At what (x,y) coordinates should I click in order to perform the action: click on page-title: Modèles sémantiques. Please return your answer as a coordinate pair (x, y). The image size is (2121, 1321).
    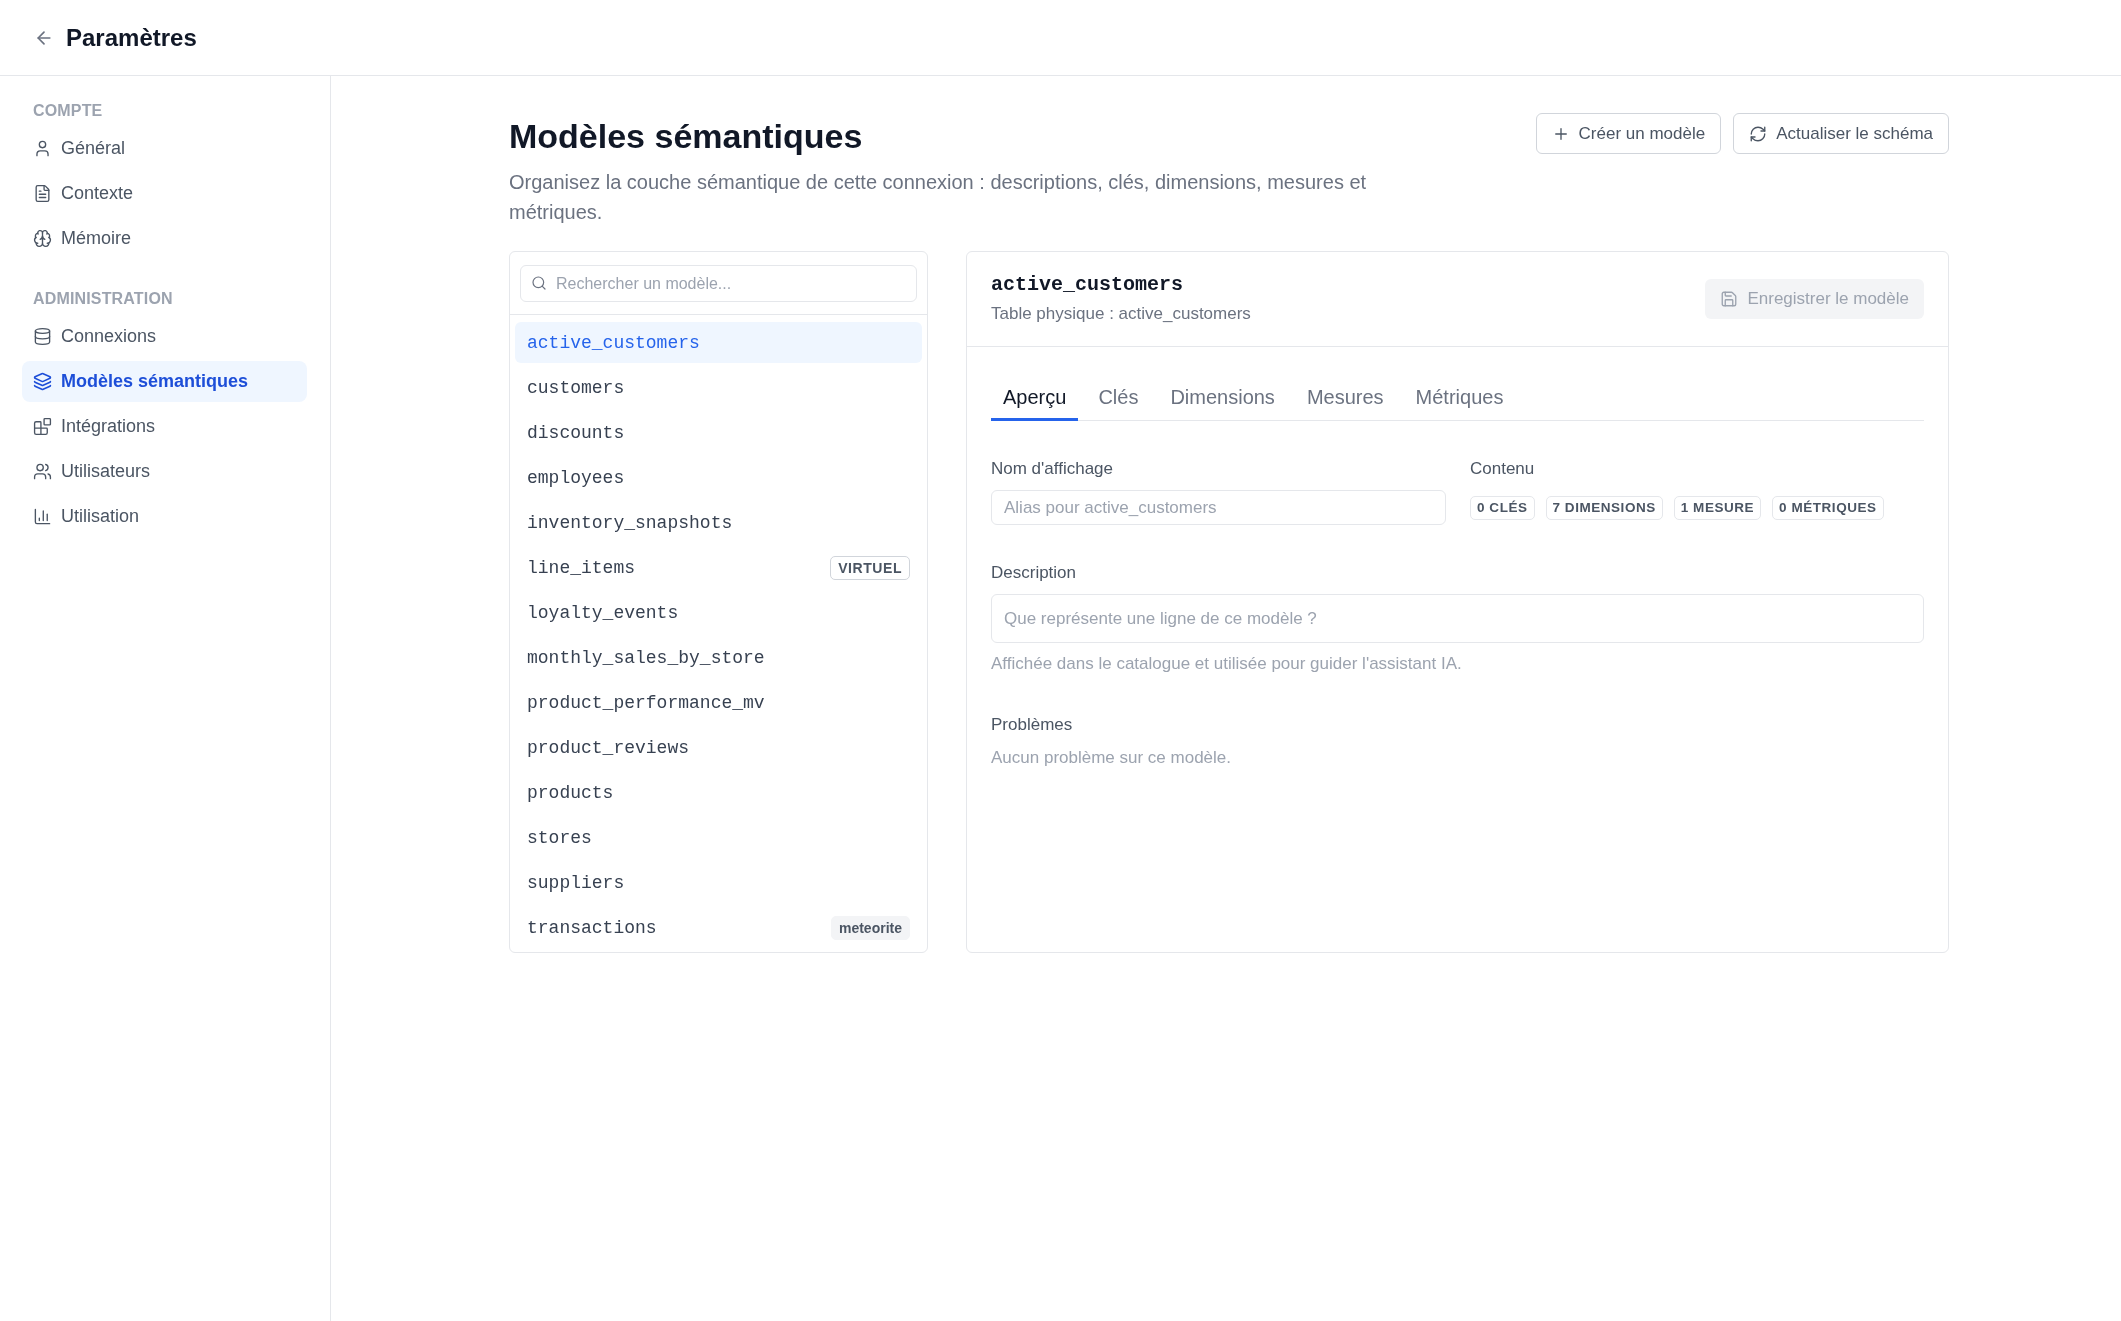
    Looking at the image, I should click on (686, 136).